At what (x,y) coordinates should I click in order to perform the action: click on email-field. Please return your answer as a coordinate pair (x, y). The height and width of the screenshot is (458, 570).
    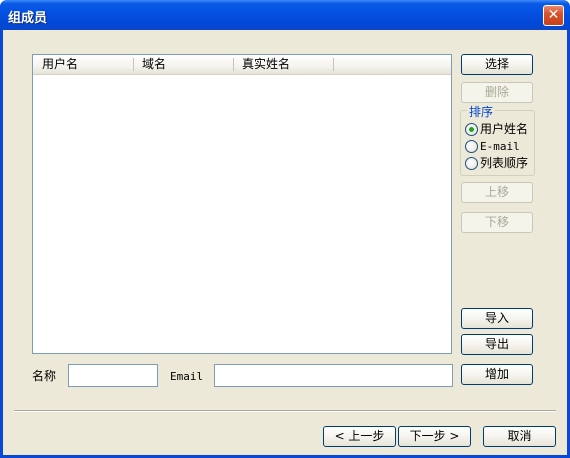
    Looking at the image, I should click on (333, 375).